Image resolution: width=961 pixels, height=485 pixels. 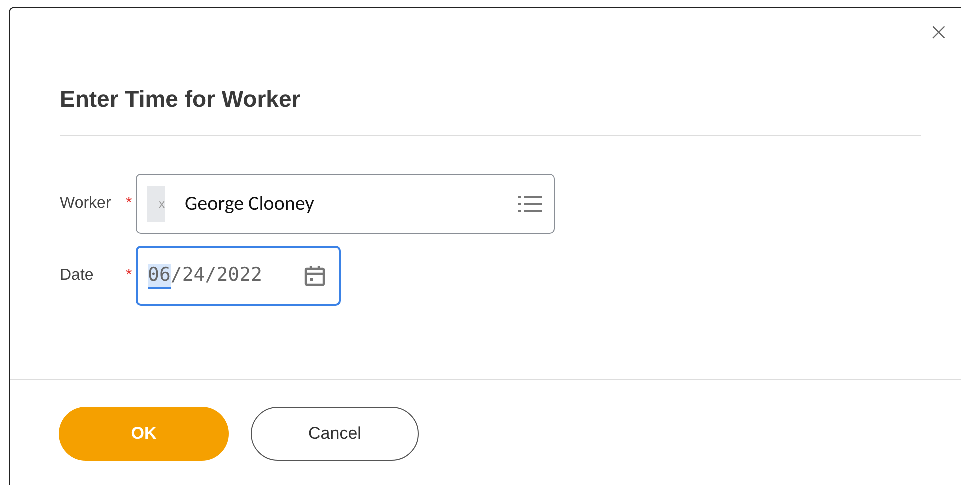 What do you see at coordinates (159, 276) in the screenshot?
I see `date-segment: 06` at bounding box center [159, 276].